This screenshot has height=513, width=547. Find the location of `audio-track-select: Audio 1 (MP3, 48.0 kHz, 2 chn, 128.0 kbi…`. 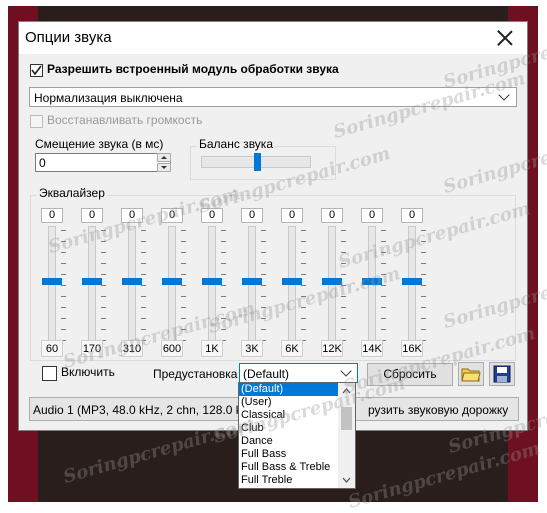

audio-track-select: Audio 1 (MP3, 48.0 kHz, 2 chn, 128.0 kbi… is located at coordinates (143, 410).